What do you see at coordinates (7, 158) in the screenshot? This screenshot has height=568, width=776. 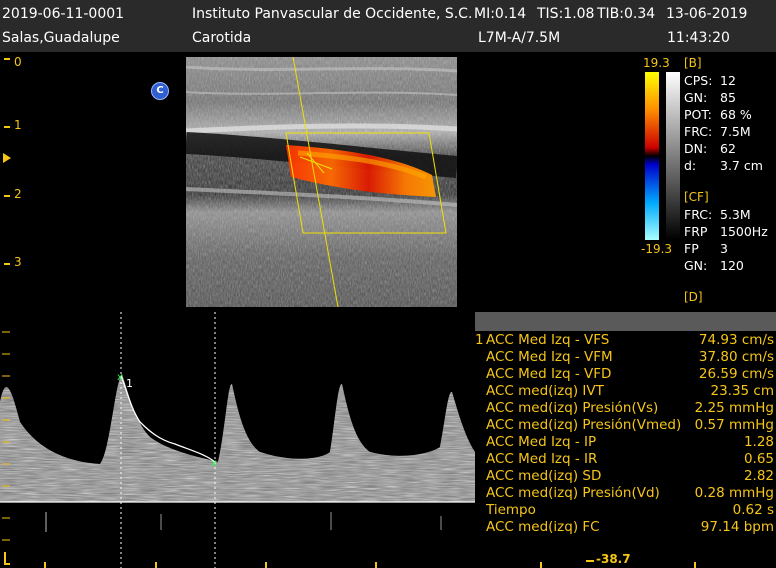 I see `focus-marker-icon` at bounding box center [7, 158].